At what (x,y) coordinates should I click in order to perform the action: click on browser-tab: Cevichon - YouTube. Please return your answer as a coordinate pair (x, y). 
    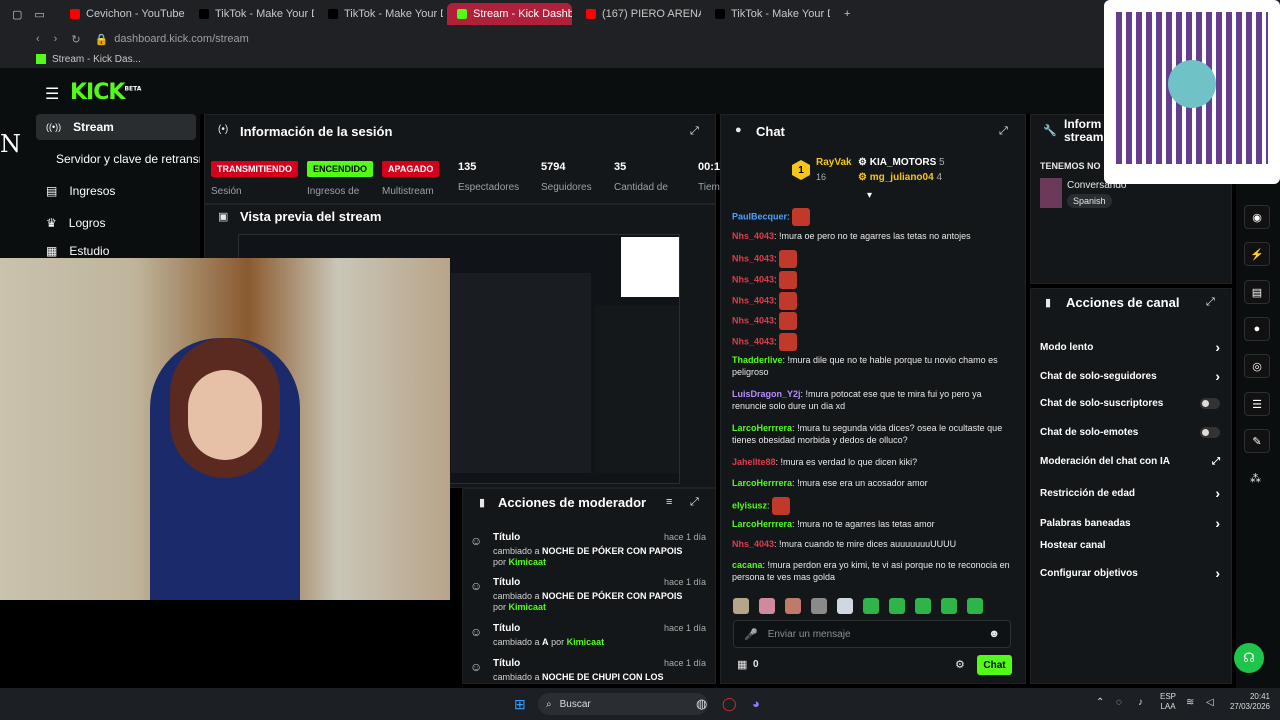
    Looking at the image, I should click on (122, 14).